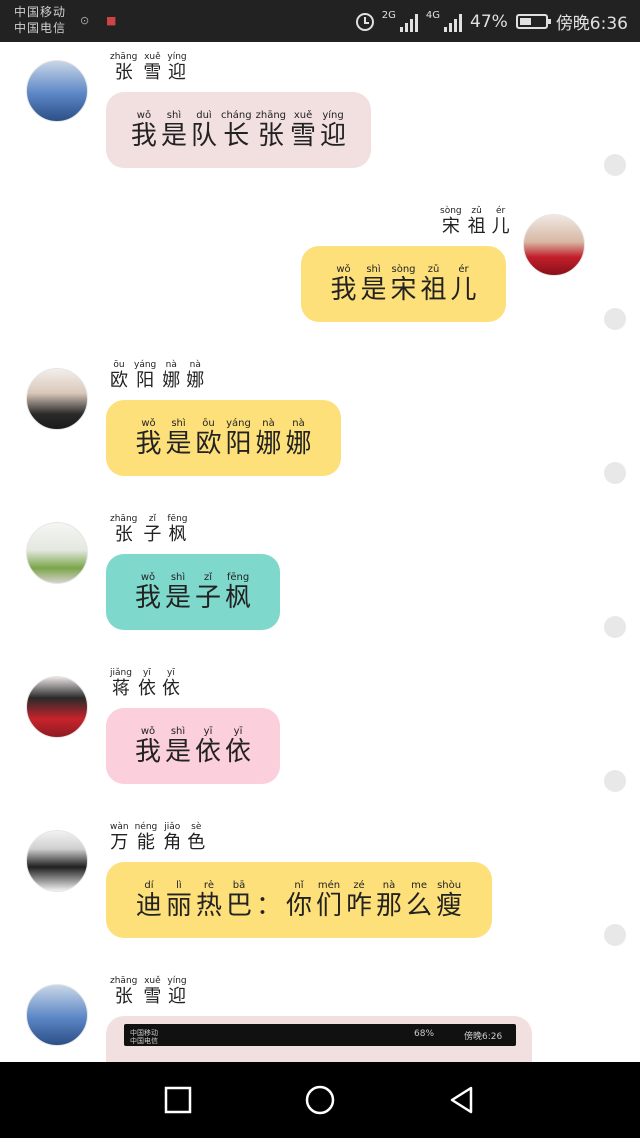 This screenshot has width=640, height=1138. What do you see at coordinates (268, 905) in the screenshot?
I see `hanzi: ：` at bounding box center [268, 905].